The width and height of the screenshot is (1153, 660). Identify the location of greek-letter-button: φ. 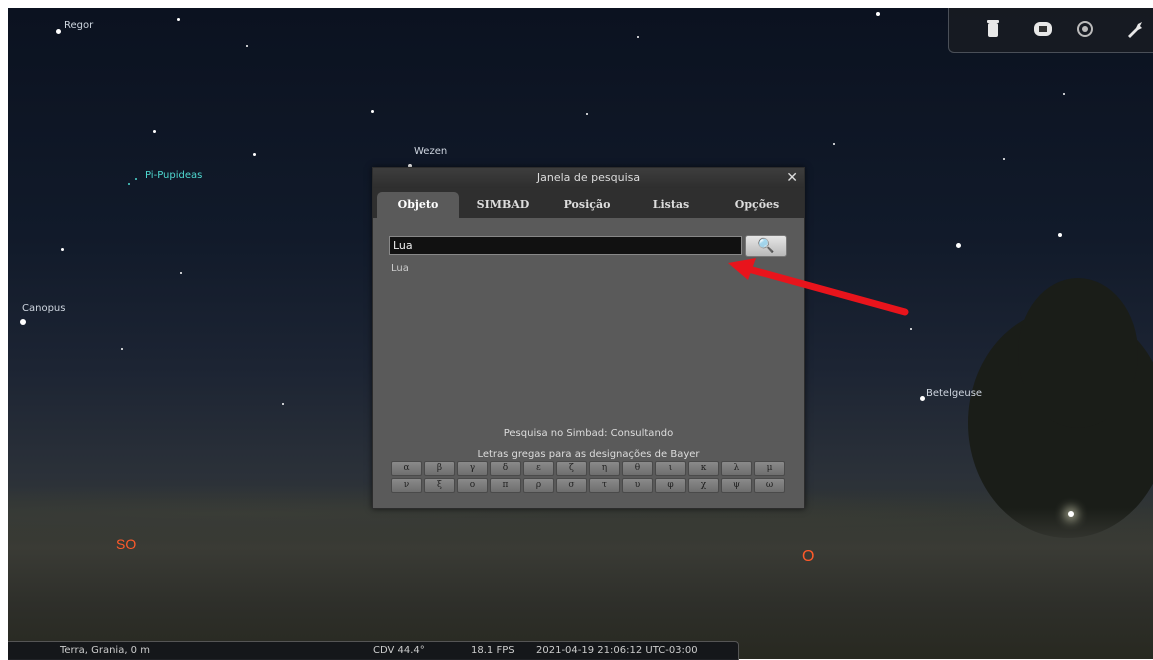
(670, 485).